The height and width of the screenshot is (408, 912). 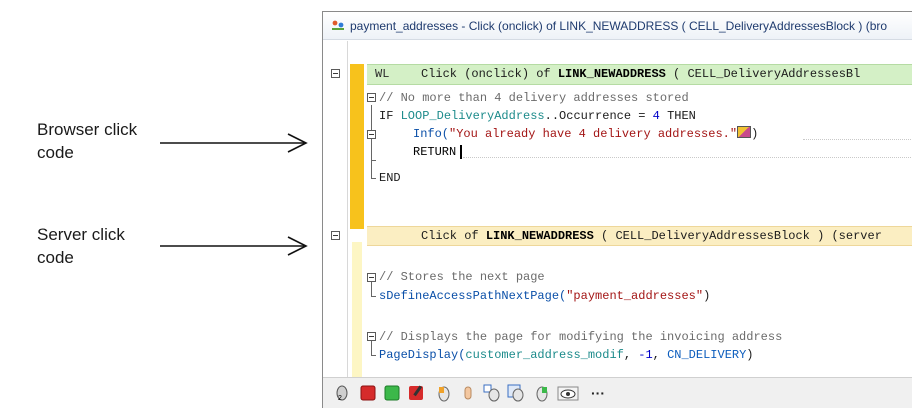 What do you see at coordinates (335, 73) in the screenshot?
I see `fold-toggle-browser-block` at bounding box center [335, 73].